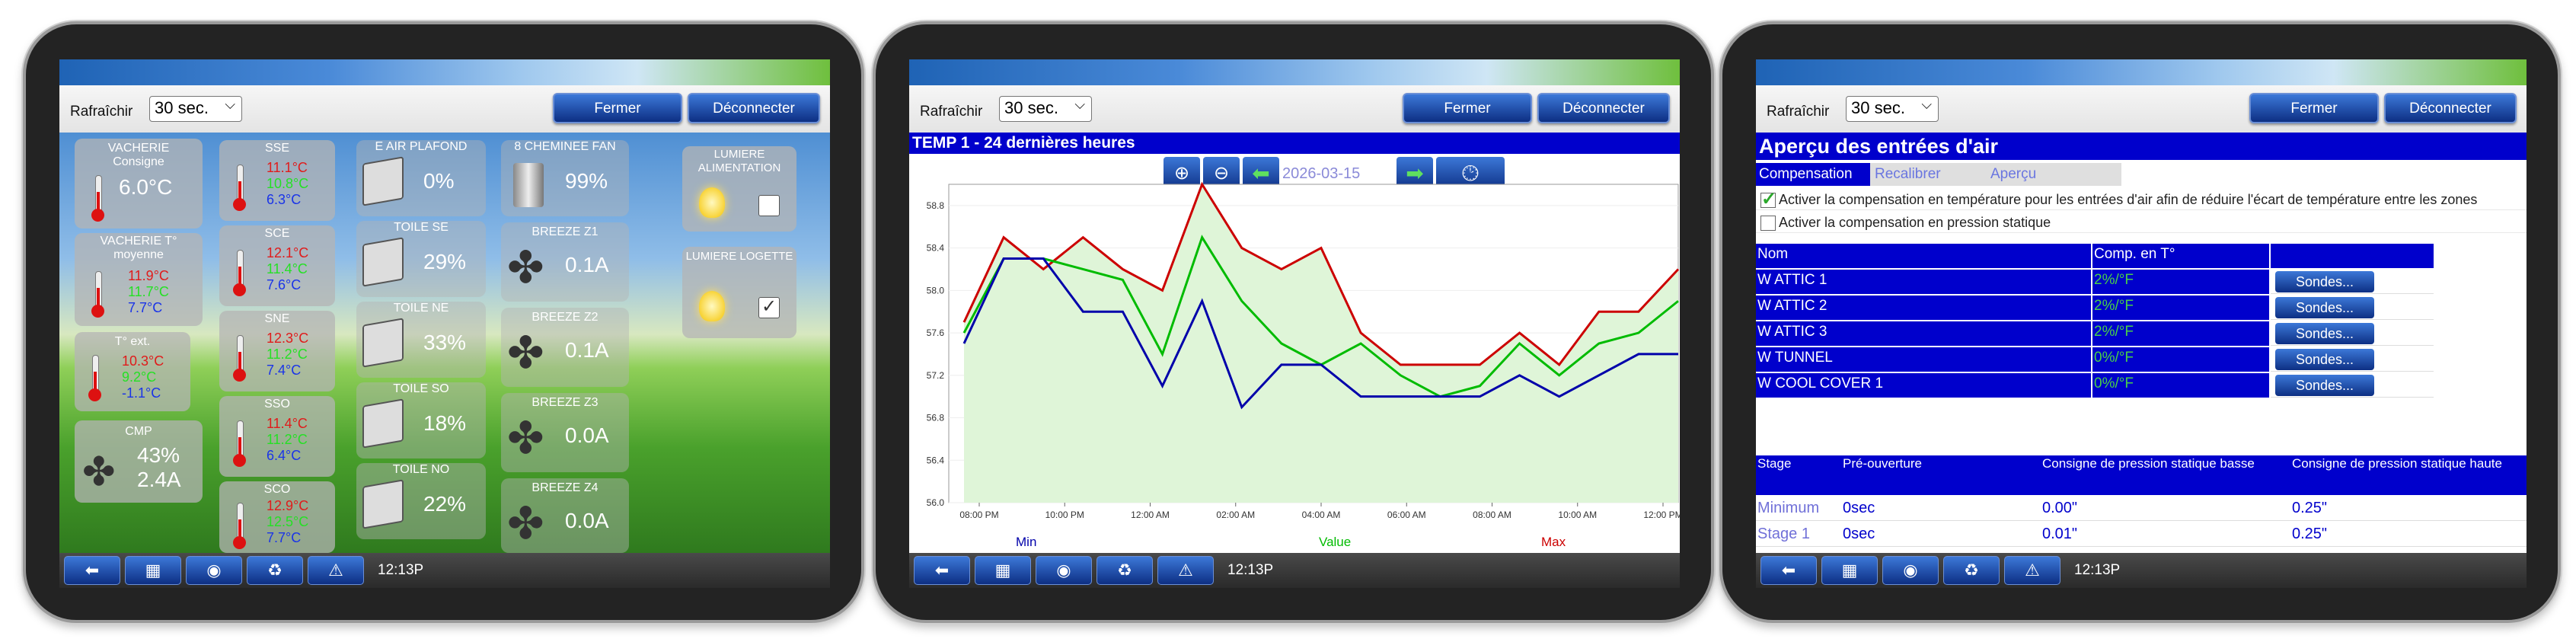  What do you see at coordinates (1923, 282) in the screenshot?
I see `inlet-name: W ATTIC 1` at bounding box center [1923, 282].